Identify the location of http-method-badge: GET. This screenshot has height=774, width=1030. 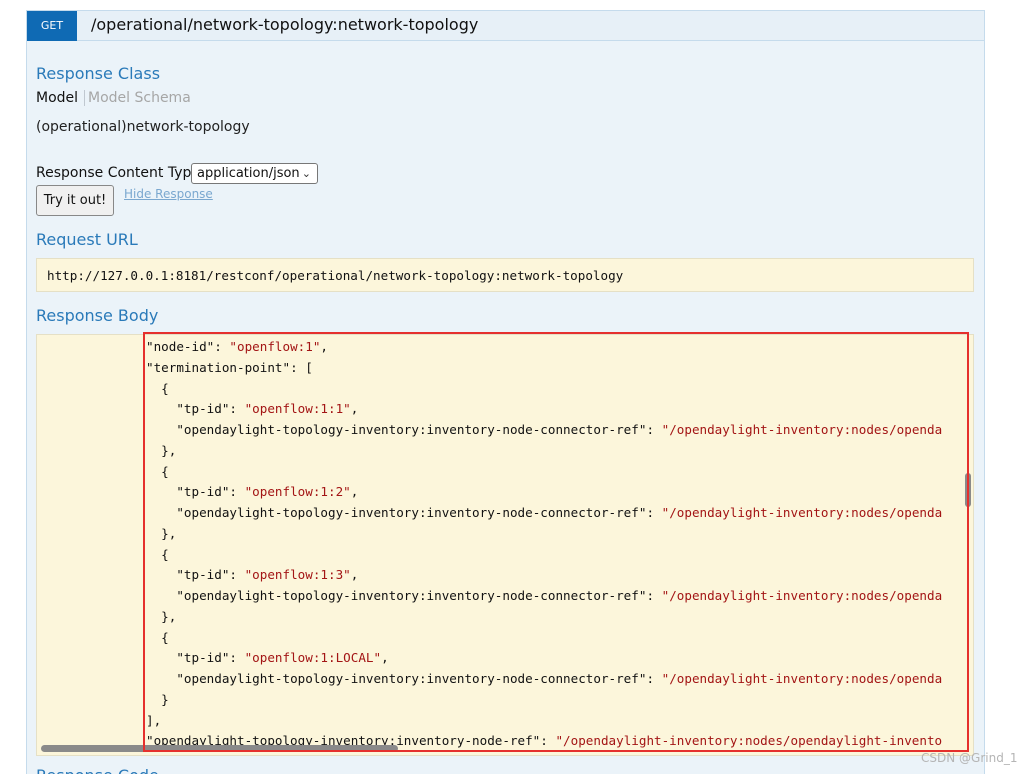
(52, 26).